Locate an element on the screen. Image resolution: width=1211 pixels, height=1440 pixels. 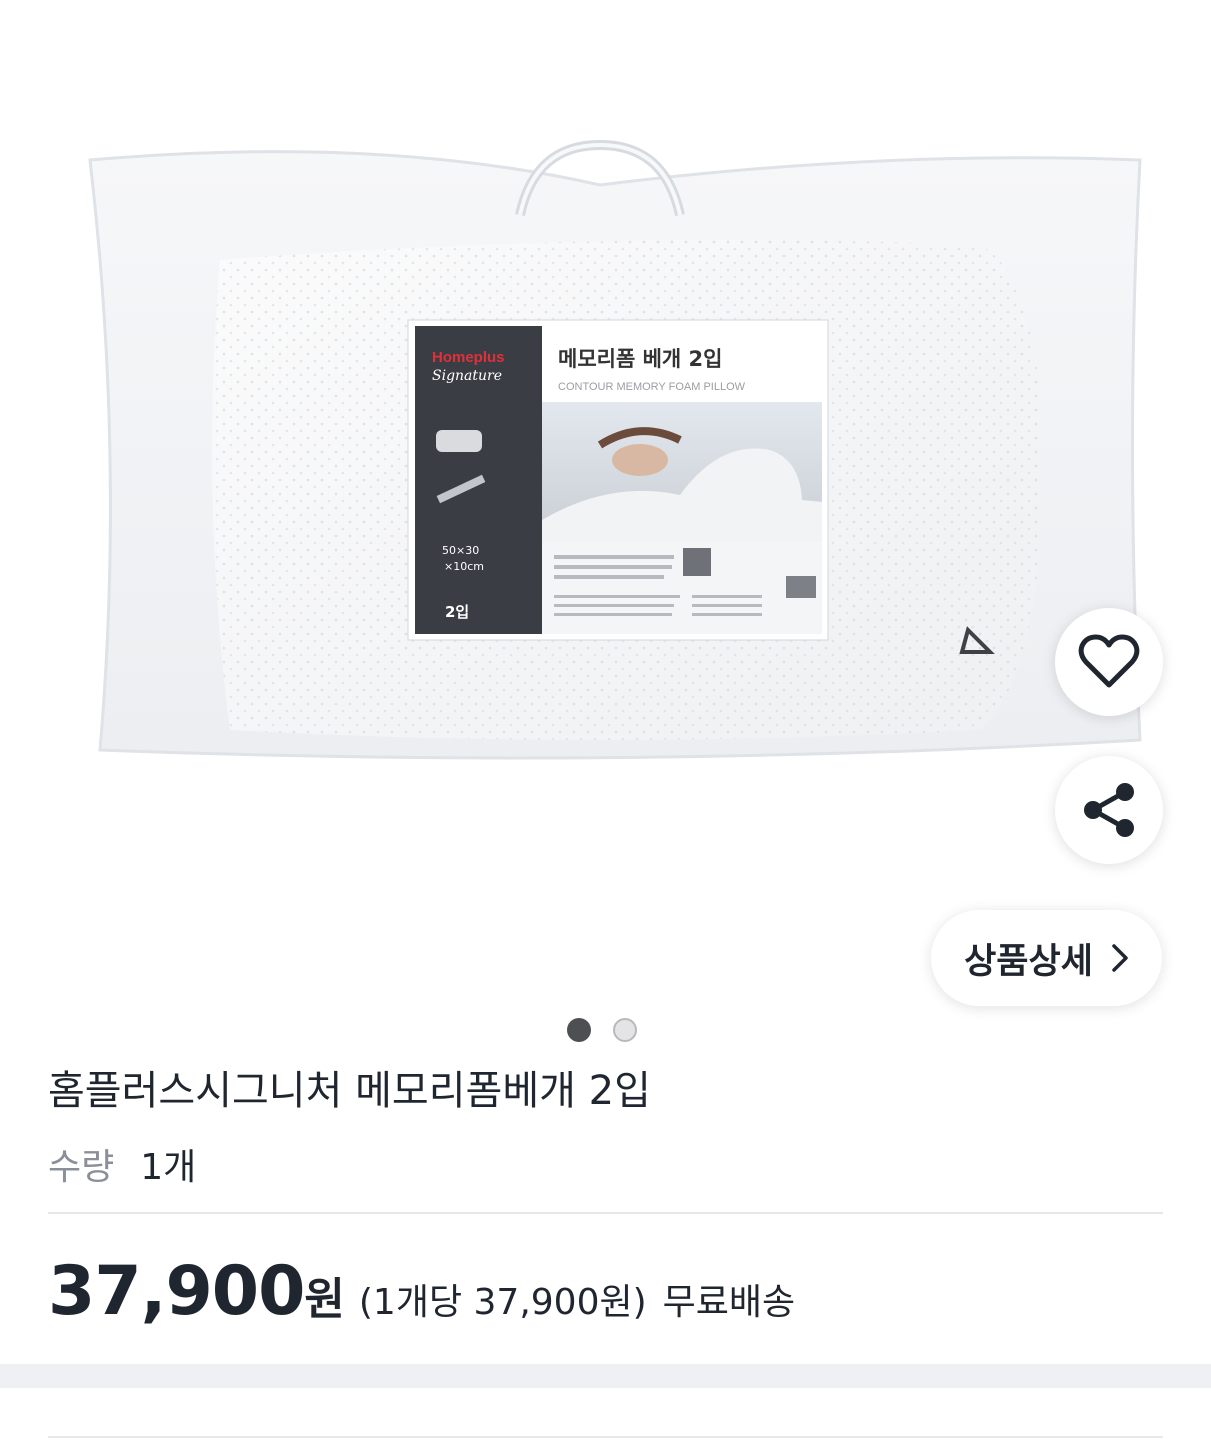
count-text: 2입 is located at coordinates (457, 612).